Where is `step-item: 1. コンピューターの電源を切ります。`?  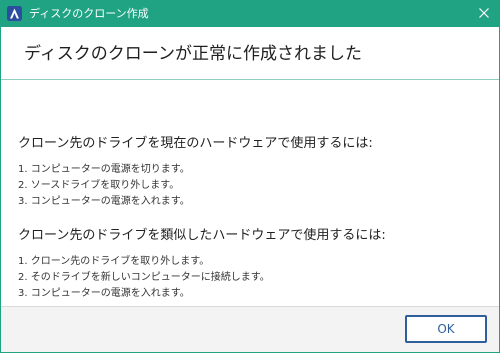
step-item: 1. コンピューターの電源を切ります。 is located at coordinates (104, 169).